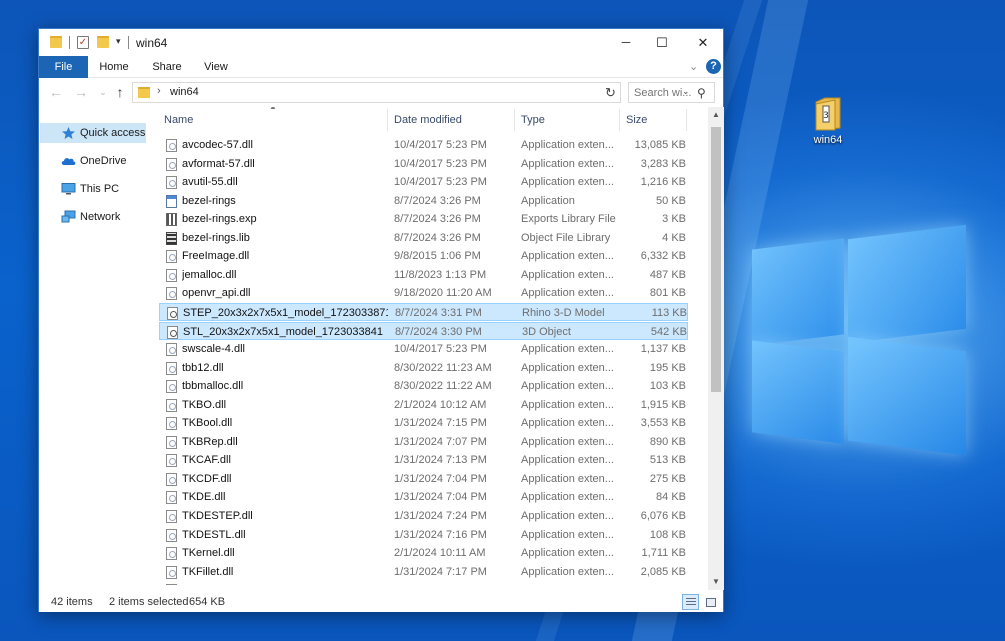 This screenshot has width=1005, height=641. I want to click on desktop-folder-shortcut: 3 win64, so click(828, 121).